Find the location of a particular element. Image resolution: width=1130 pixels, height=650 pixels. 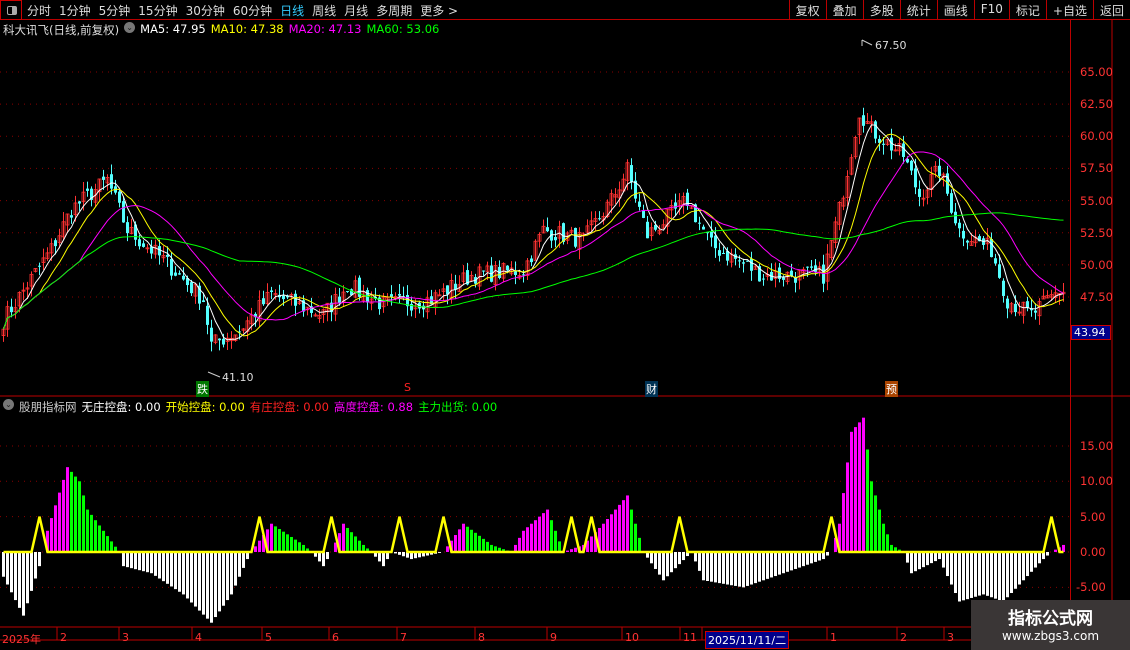

price-tick: 52.50 is located at coordinates (1096, 232).